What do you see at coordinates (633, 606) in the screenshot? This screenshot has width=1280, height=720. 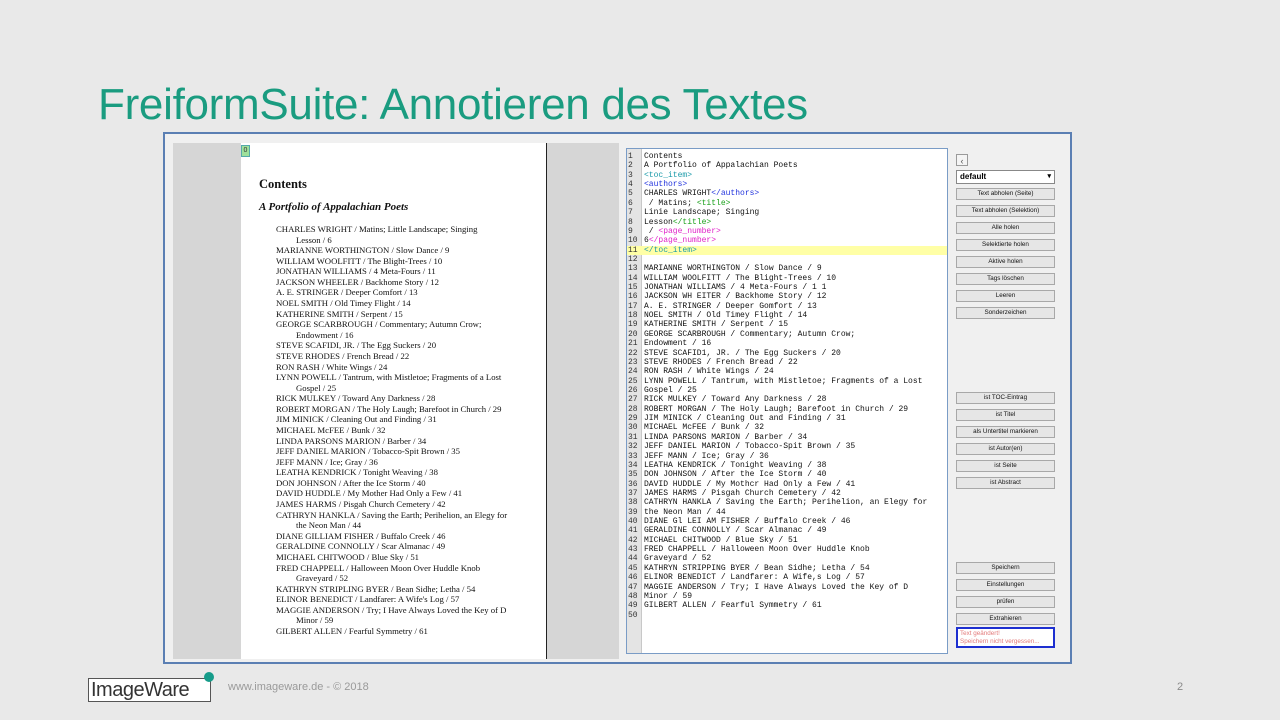 I see `line-number: 49` at bounding box center [633, 606].